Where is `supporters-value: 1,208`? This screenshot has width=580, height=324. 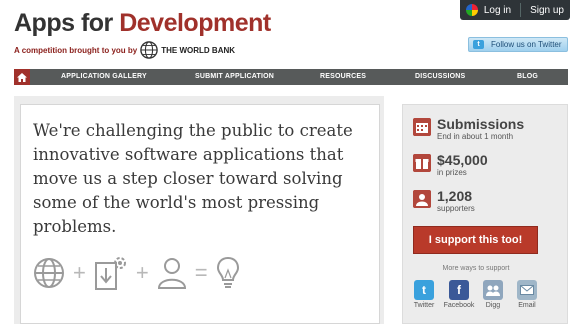 supporters-value: 1,208 is located at coordinates (455, 196).